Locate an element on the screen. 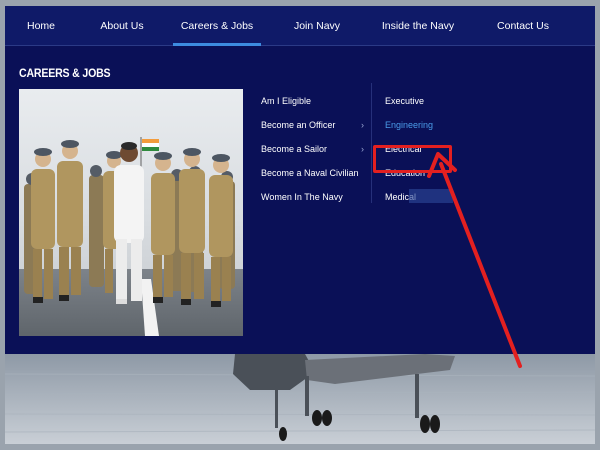 The image size is (600, 450). red-arrow-annotation is located at coordinates (474, 260).